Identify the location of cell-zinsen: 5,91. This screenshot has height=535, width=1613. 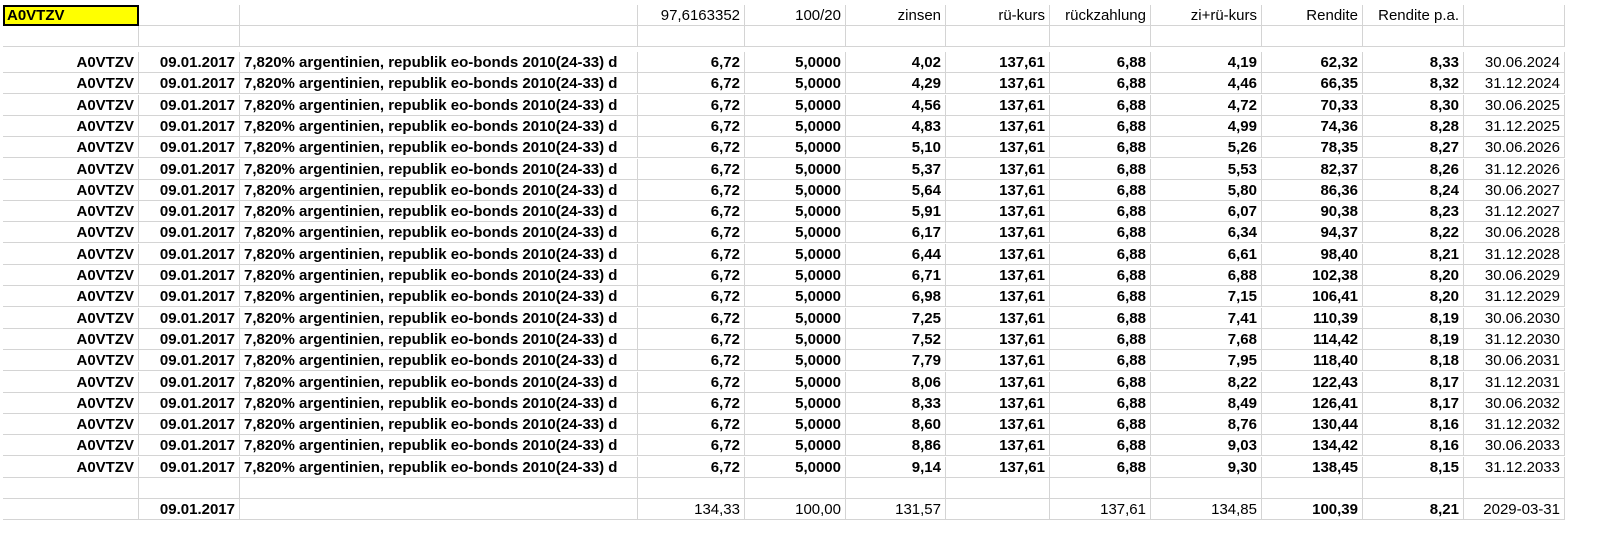
(896, 211).